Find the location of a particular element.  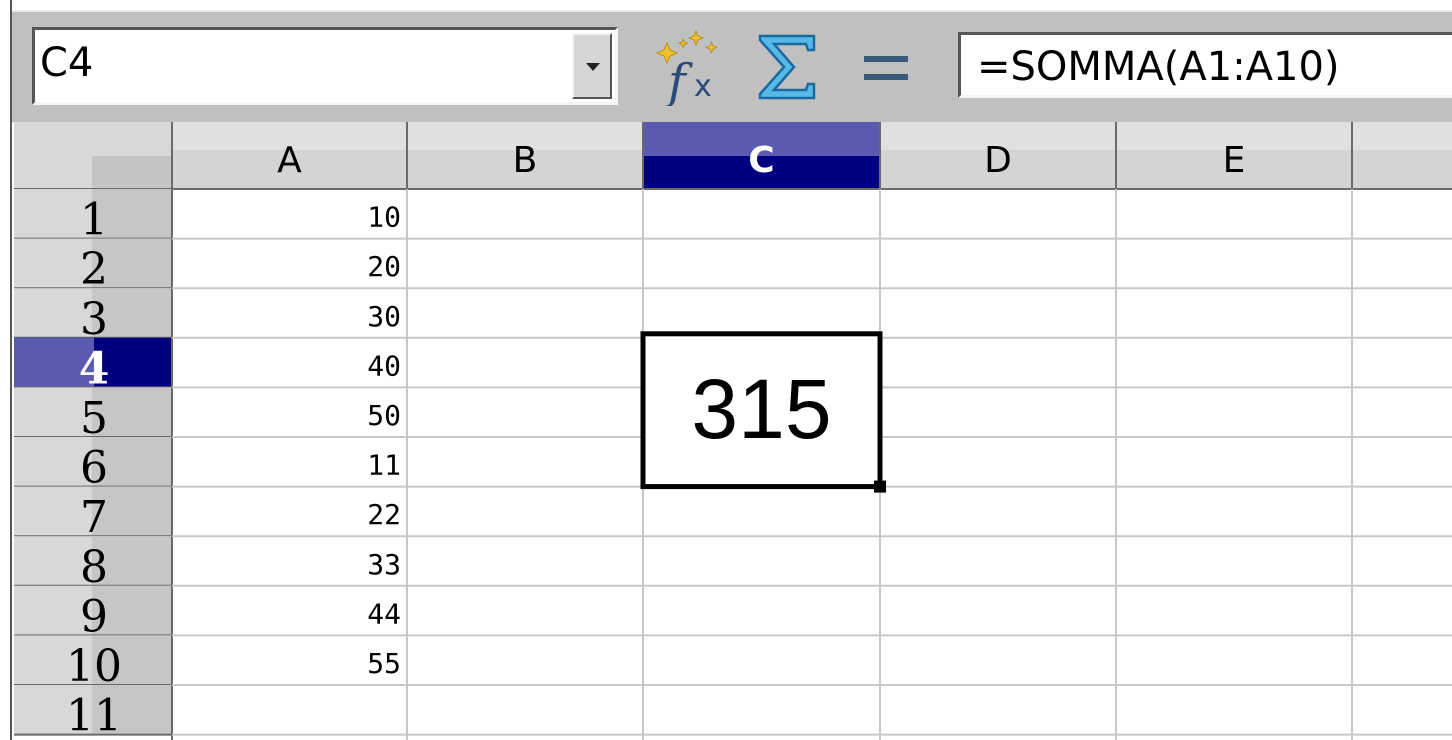

cell-a10: 55 is located at coordinates (384, 663).